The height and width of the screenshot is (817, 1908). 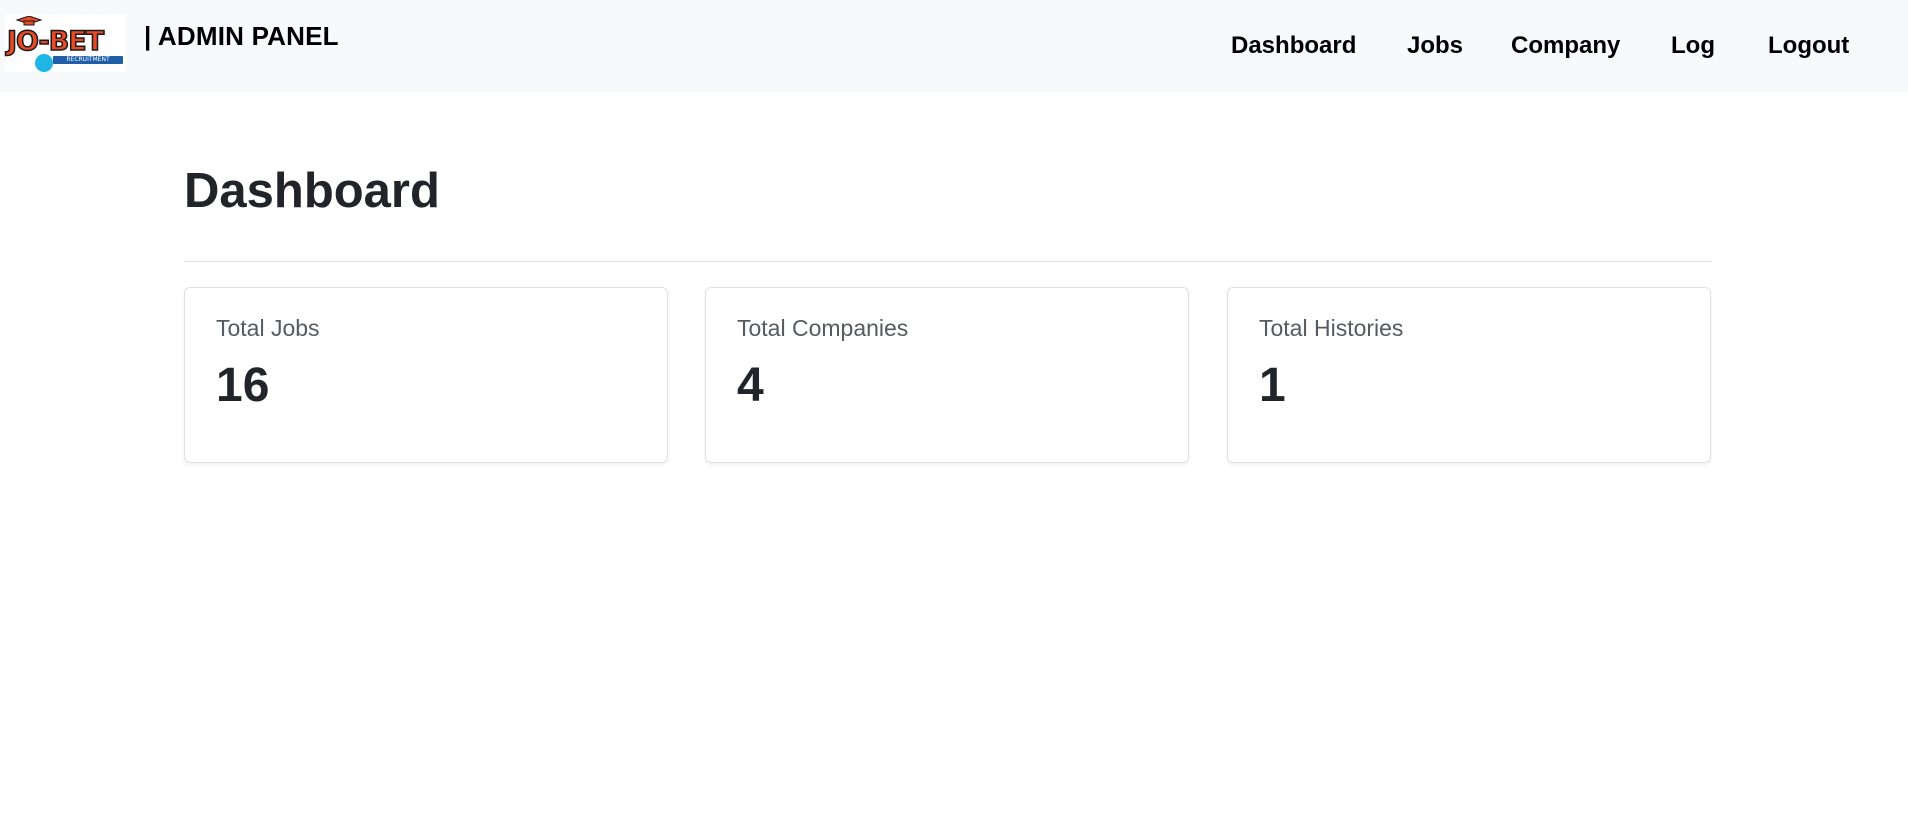 I want to click on brand-title: | ADMIN PANEL, so click(x=241, y=35).